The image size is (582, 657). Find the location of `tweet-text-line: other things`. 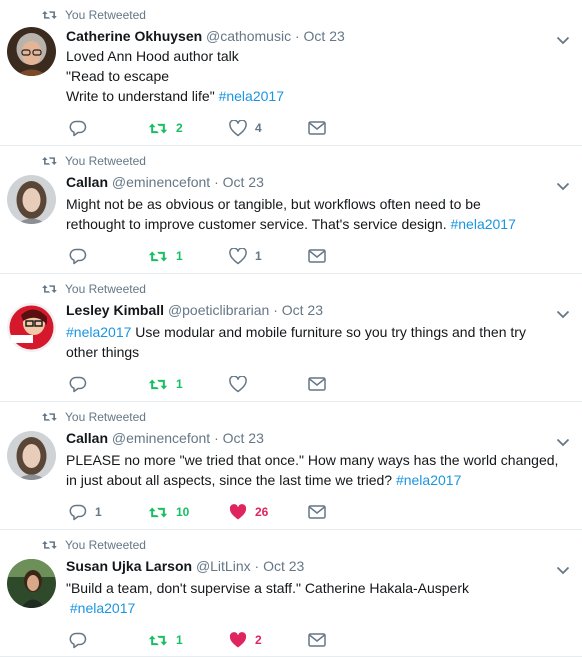

tweet-text-line: other things is located at coordinates (311, 352).